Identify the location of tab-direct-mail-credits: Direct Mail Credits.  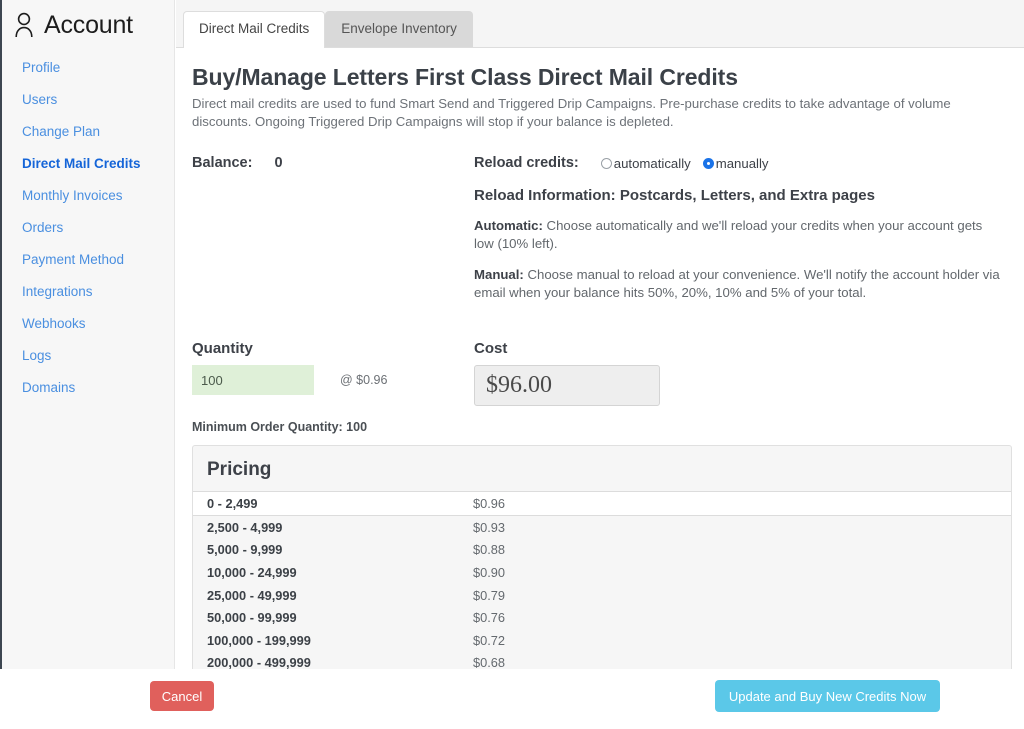
(254, 29).